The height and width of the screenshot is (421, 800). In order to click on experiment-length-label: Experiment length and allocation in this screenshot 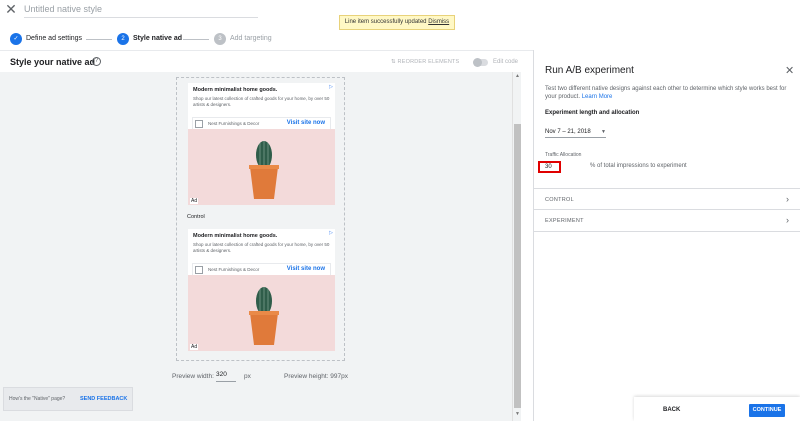, I will do `click(592, 113)`.